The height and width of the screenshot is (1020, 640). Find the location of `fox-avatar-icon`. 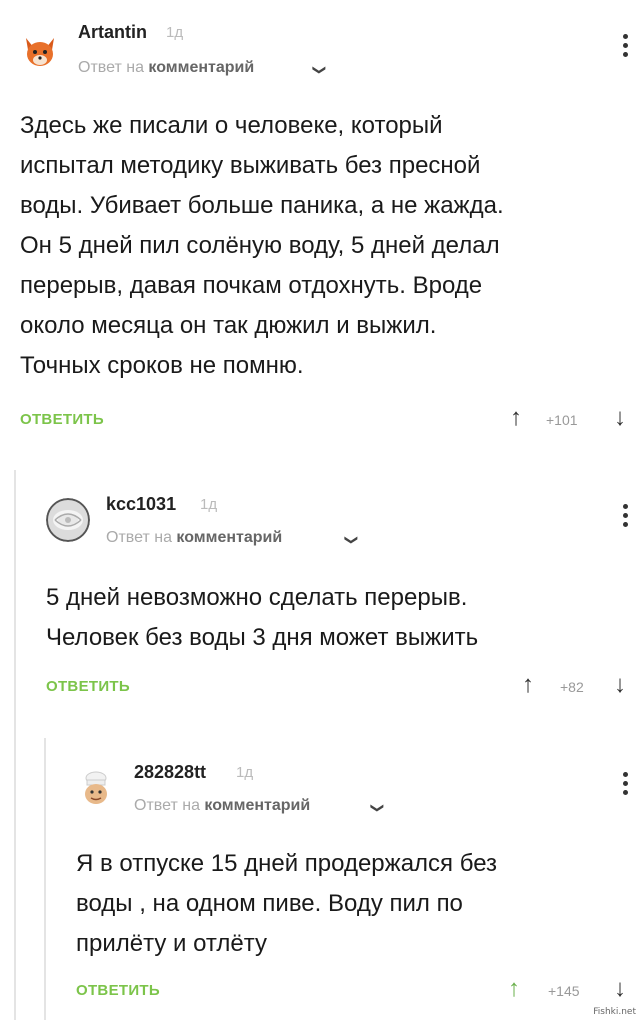

fox-avatar-icon is located at coordinates (40, 50).